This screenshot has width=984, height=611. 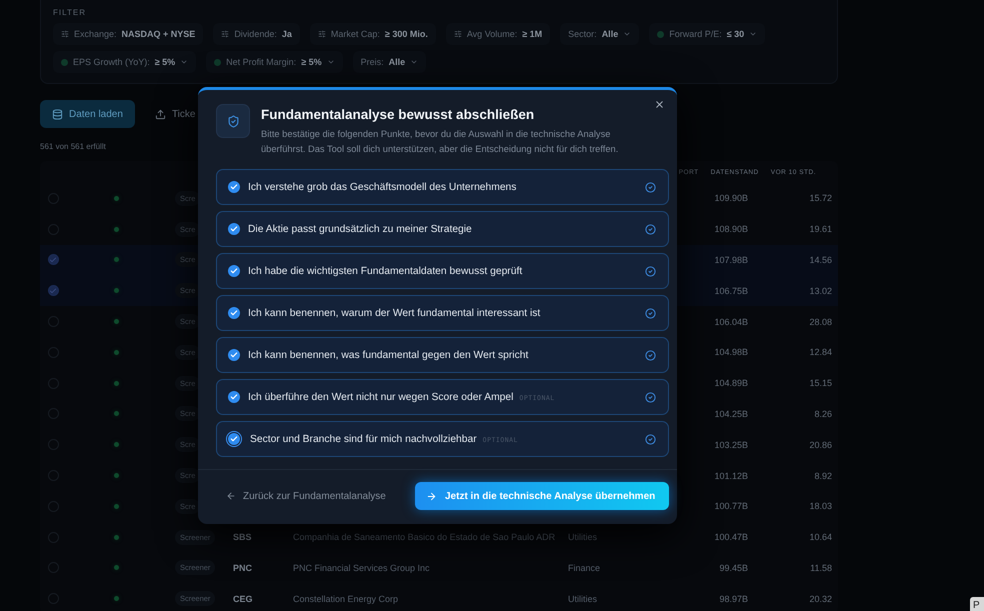 I want to click on item-label: Sector und Branche sind für mich nachvollziehbar, so click(x=363, y=439).